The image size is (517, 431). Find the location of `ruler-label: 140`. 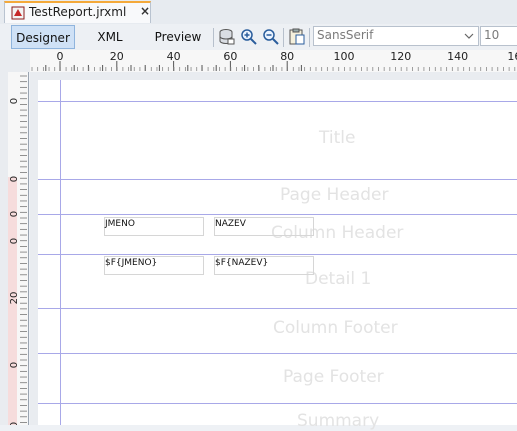

ruler-label: 140 is located at coordinates (457, 56).